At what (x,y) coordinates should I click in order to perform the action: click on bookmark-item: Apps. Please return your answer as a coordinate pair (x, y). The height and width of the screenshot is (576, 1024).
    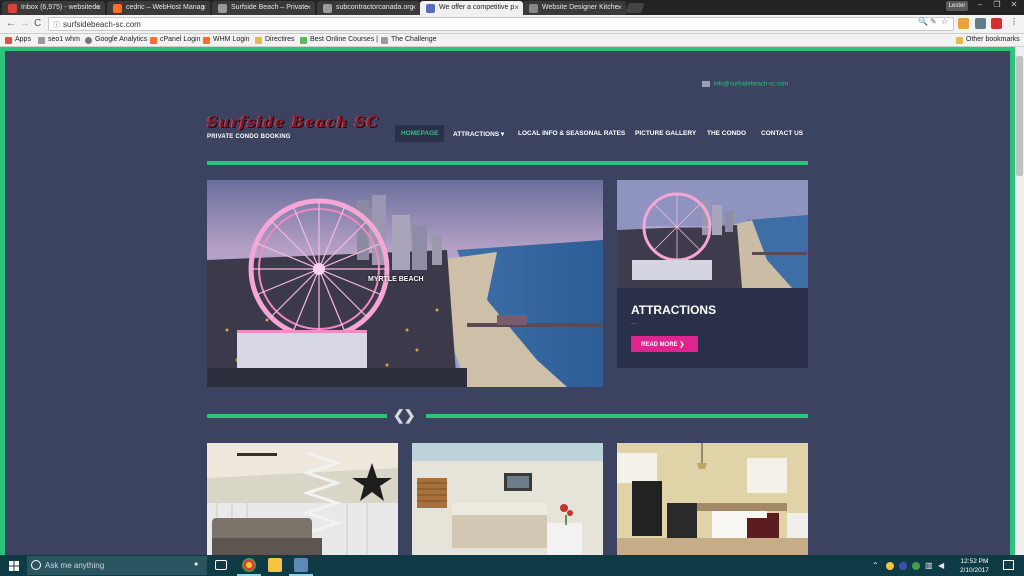
    Looking at the image, I should click on (18, 40).